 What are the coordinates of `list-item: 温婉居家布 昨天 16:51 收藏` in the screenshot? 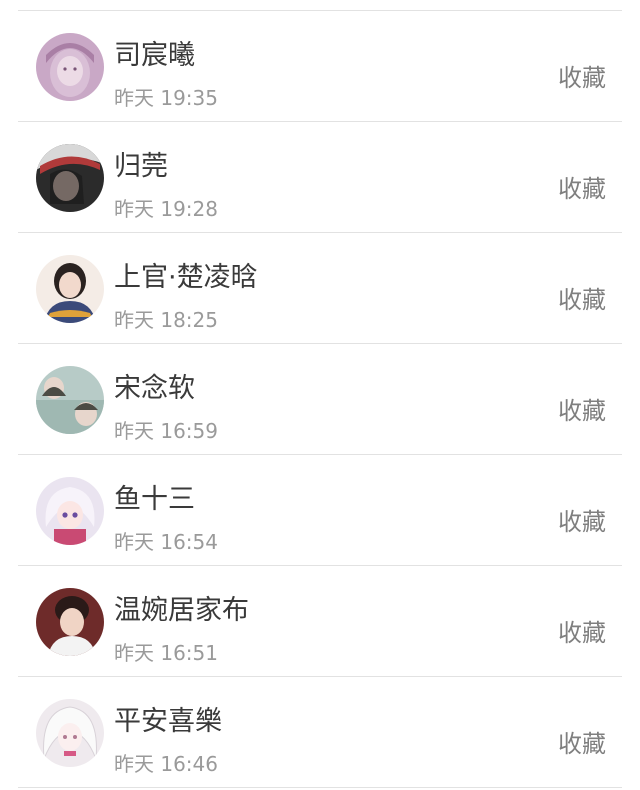 It's located at (320, 621).